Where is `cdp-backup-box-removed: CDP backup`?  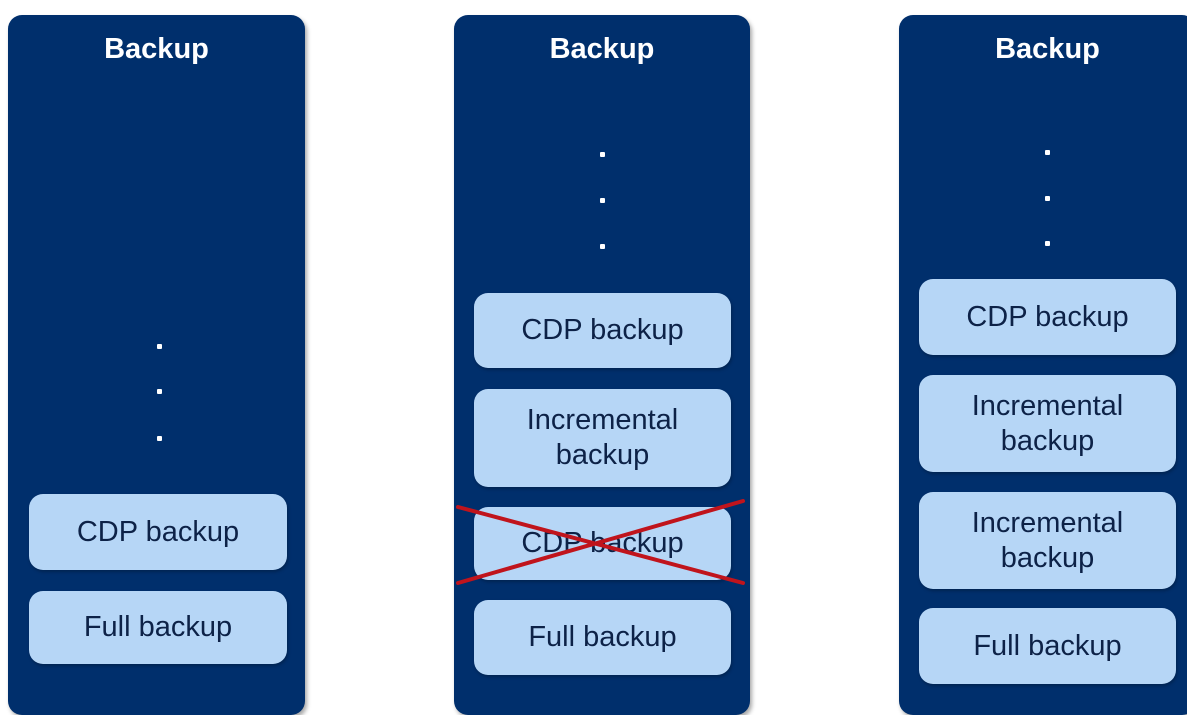 cdp-backup-box-removed: CDP backup is located at coordinates (602, 543).